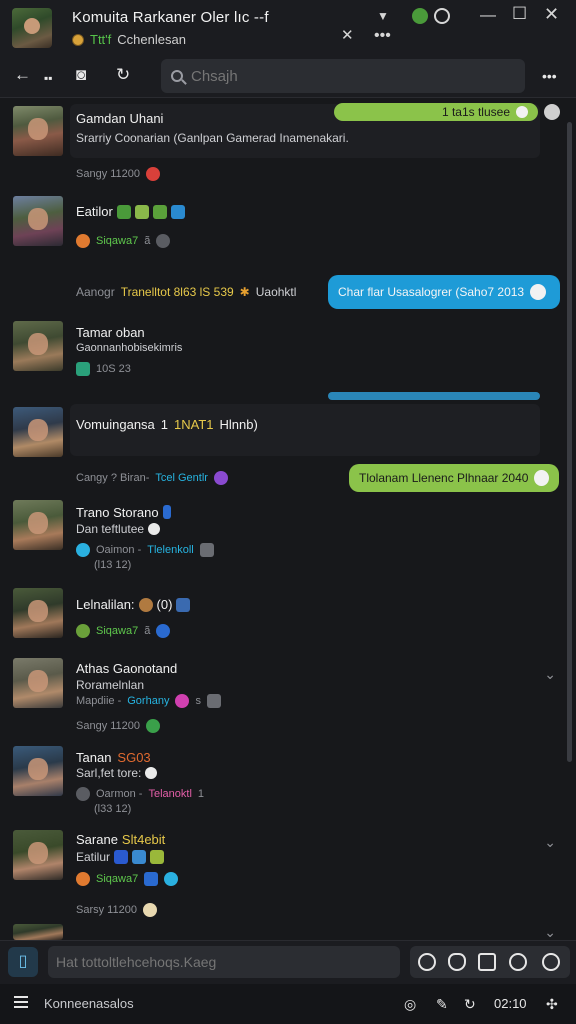 The image size is (576, 1024). What do you see at coordinates (21, 1002) in the screenshot?
I see `menu-icon` at bounding box center [21, 1002].